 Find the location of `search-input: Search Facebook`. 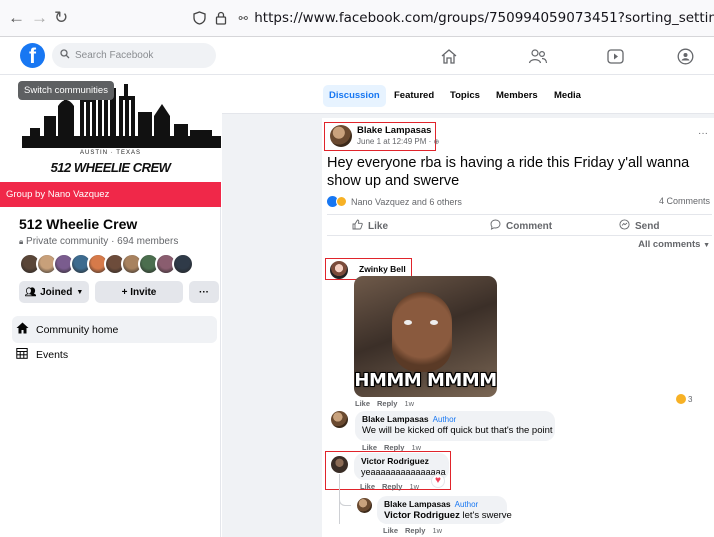

search-input: Search Facebook is located at coordinates (134, 55).